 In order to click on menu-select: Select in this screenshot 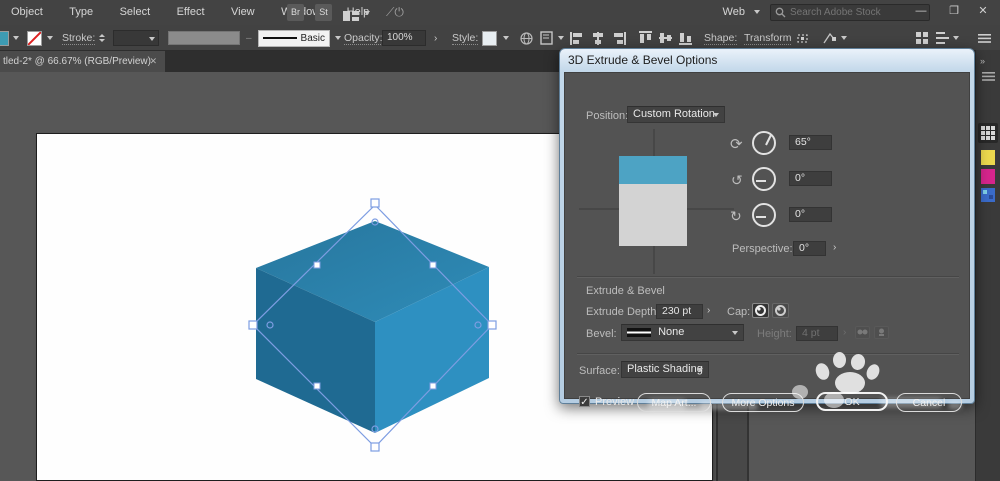, I will do `click(135, 12)`.